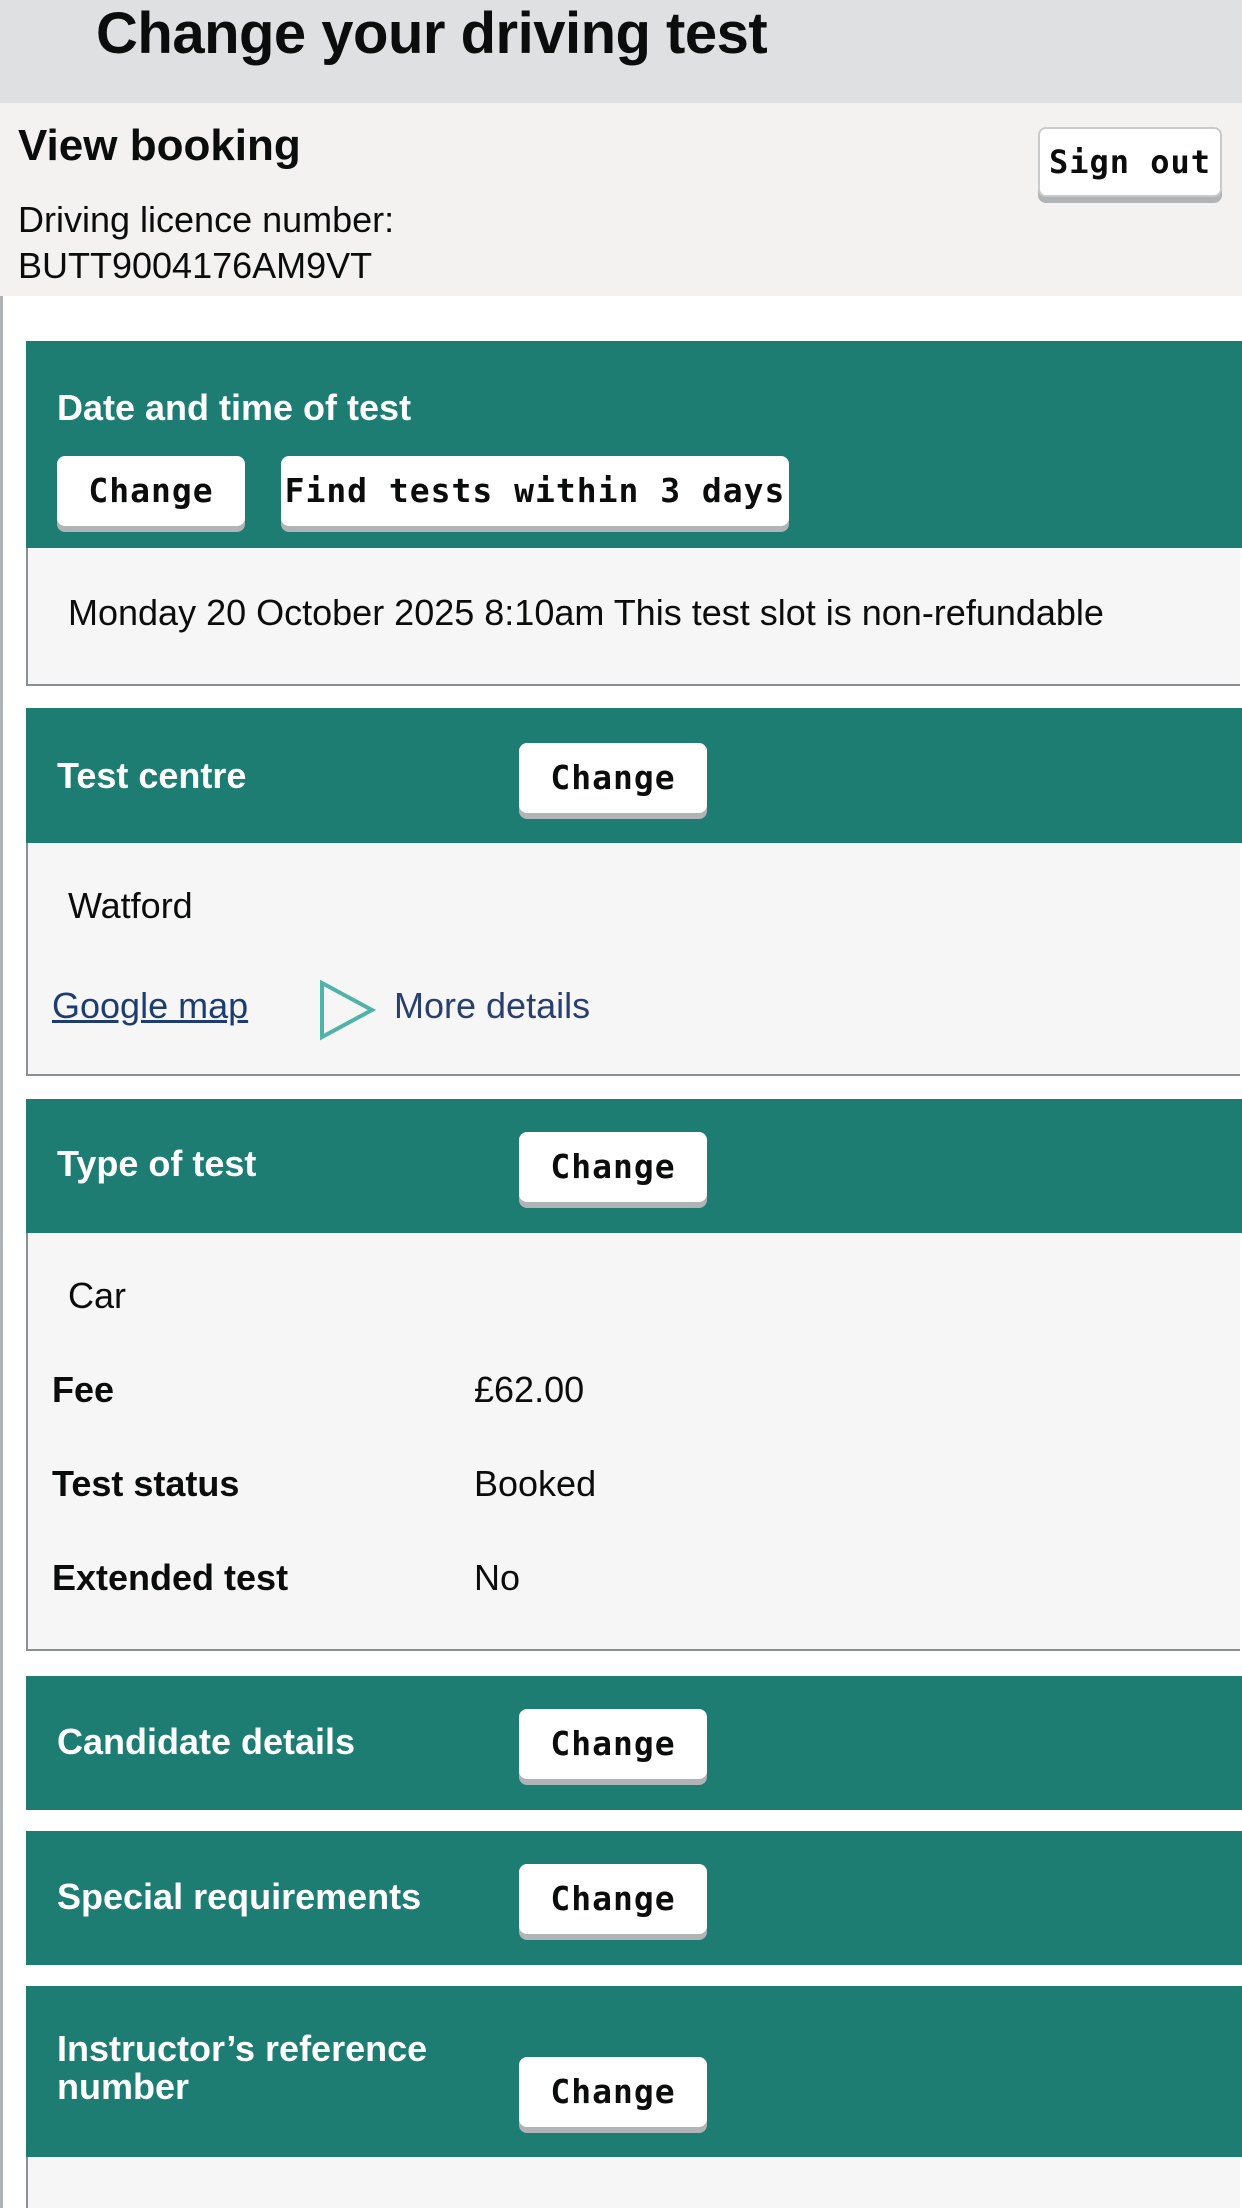  I want to click on test-centre-section-header: Test centre Change, so click(634, 775).